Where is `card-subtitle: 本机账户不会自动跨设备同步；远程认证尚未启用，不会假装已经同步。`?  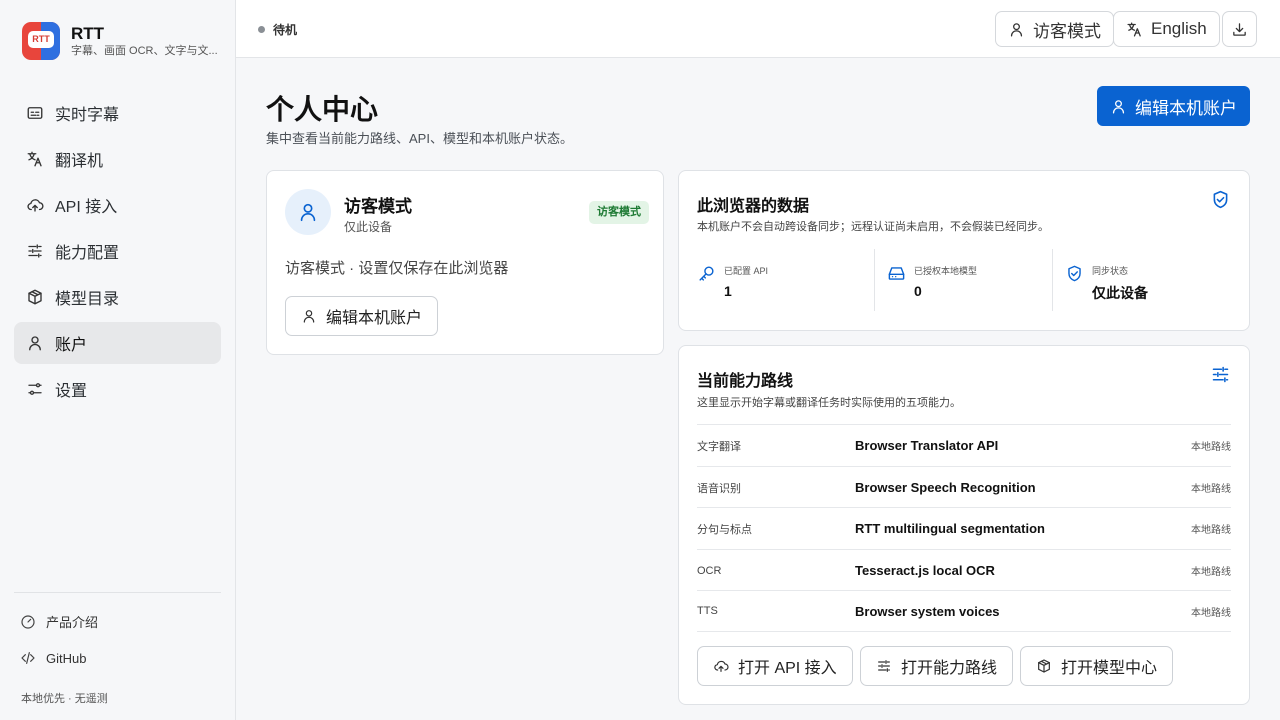
card-subtitle: 本机账户不会自动跨设备同步；远程认证尚未启用，不会假装已经同步。 is located at coordinates (873, 227).